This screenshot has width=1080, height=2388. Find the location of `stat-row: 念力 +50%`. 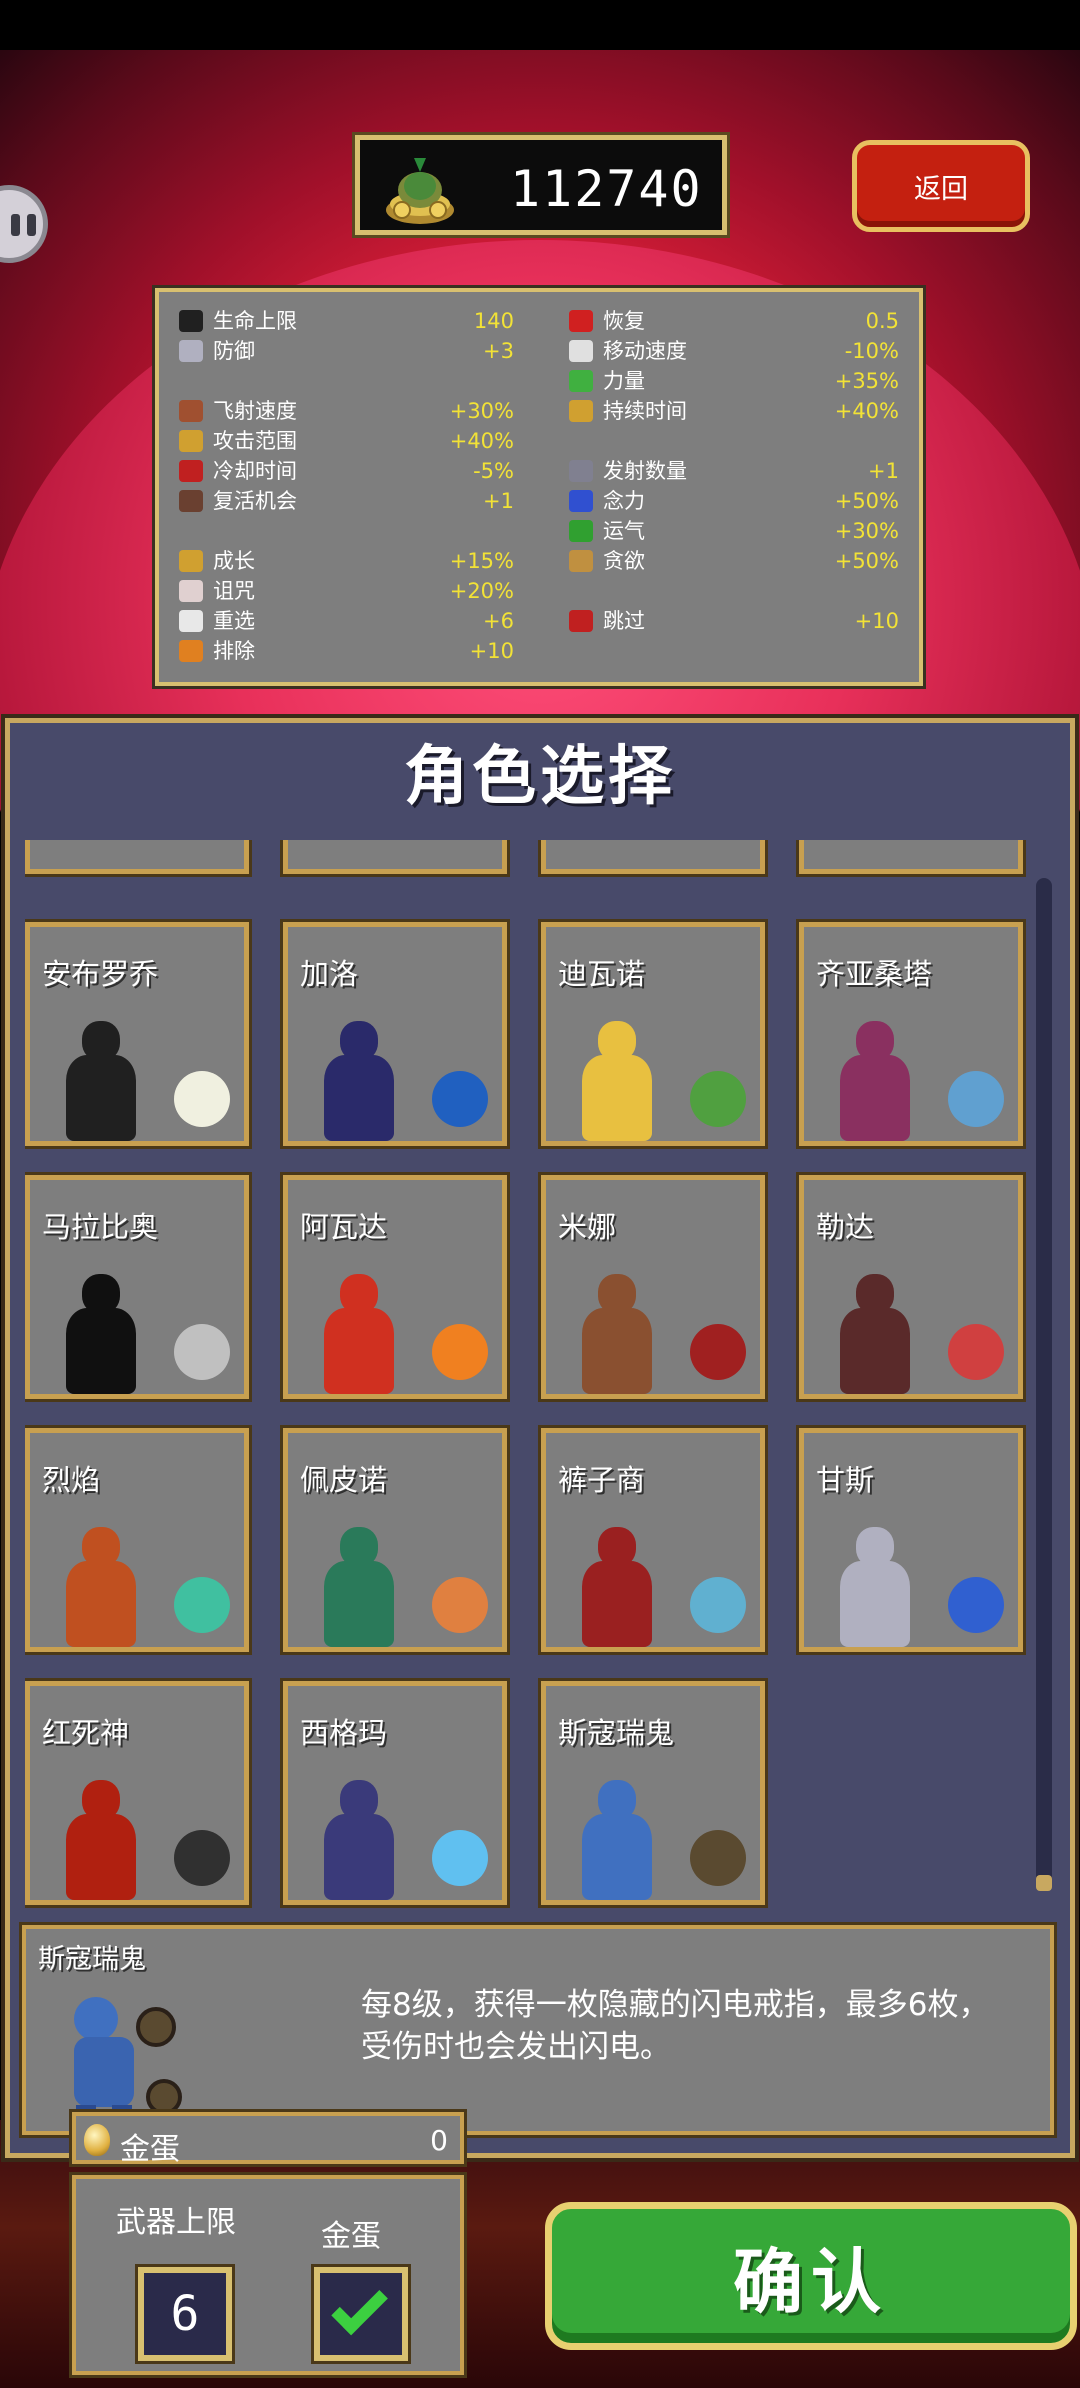

stat-row: 念力 +50% is located at coordinates (734, 501).